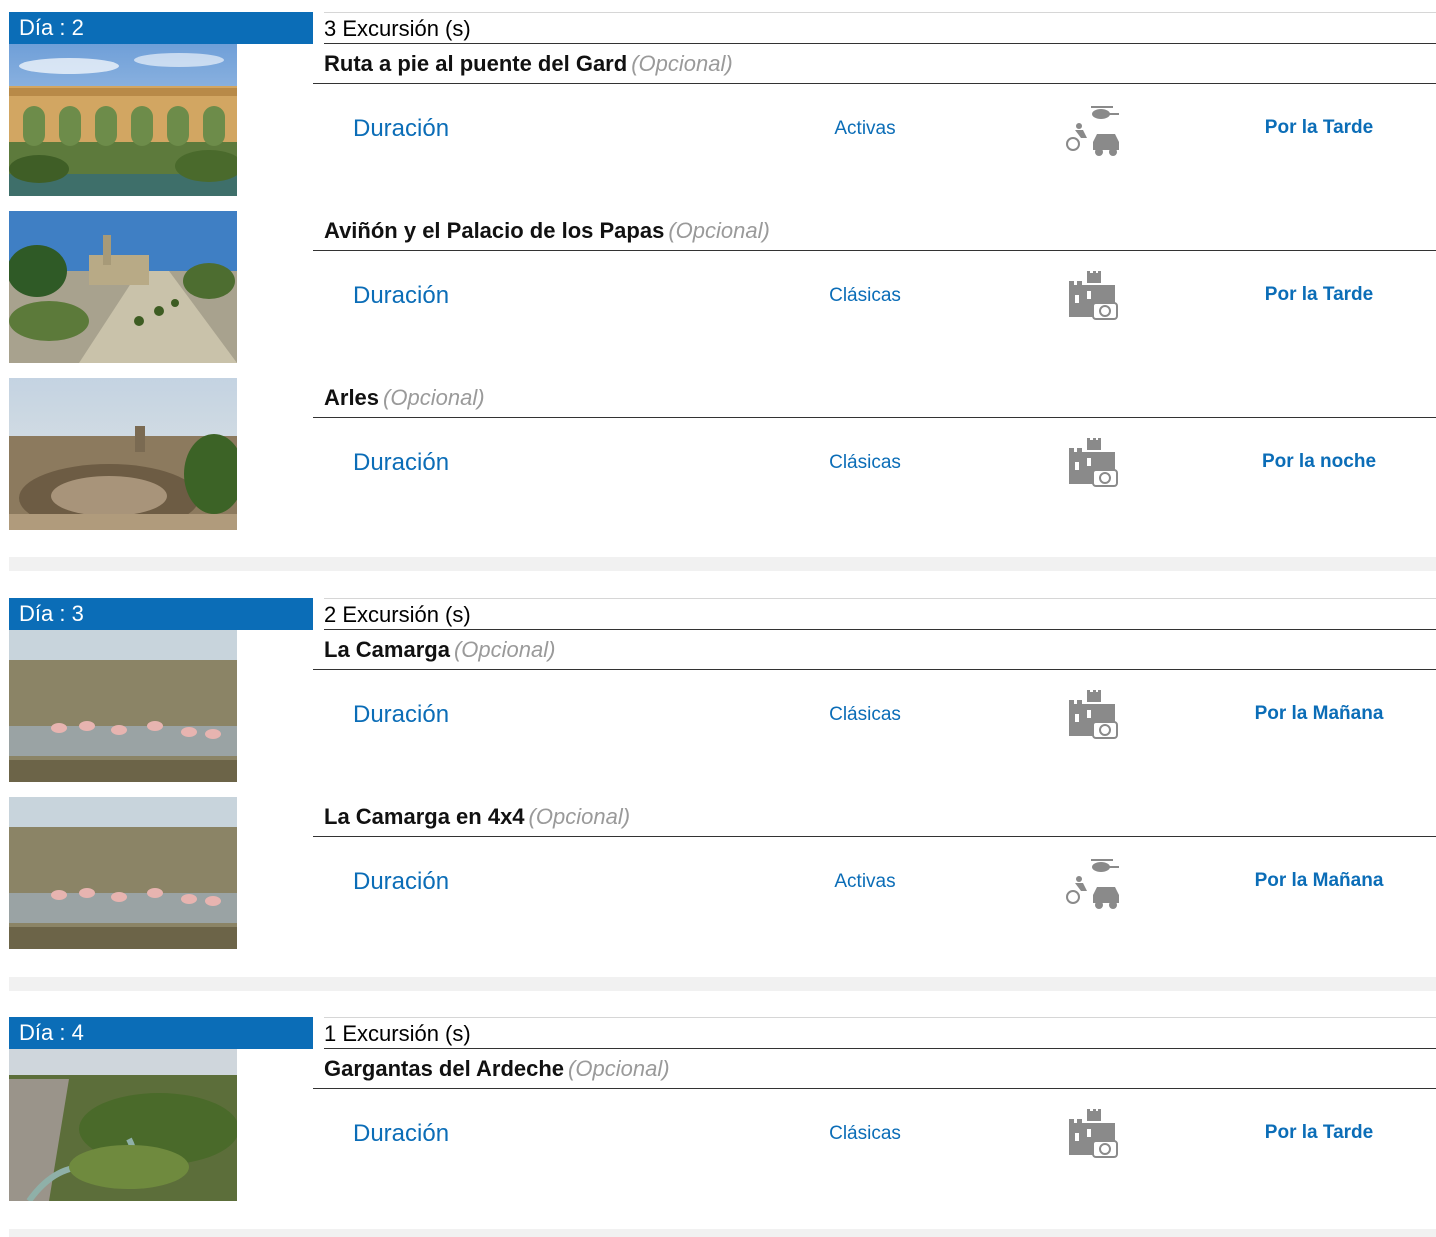 The width and height of the screenshot is (1436, 1237). Describe the element at coordinates (123, 120) in the screenshot. I see `pont-du-gard-photo` at that location.